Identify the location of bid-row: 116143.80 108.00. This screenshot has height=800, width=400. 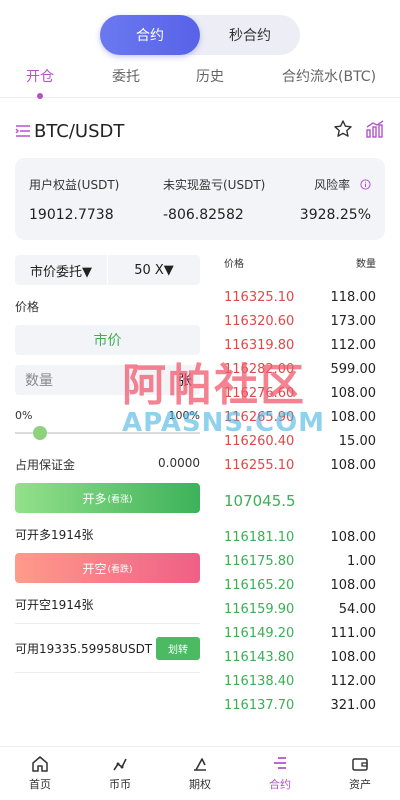
(300, 657).